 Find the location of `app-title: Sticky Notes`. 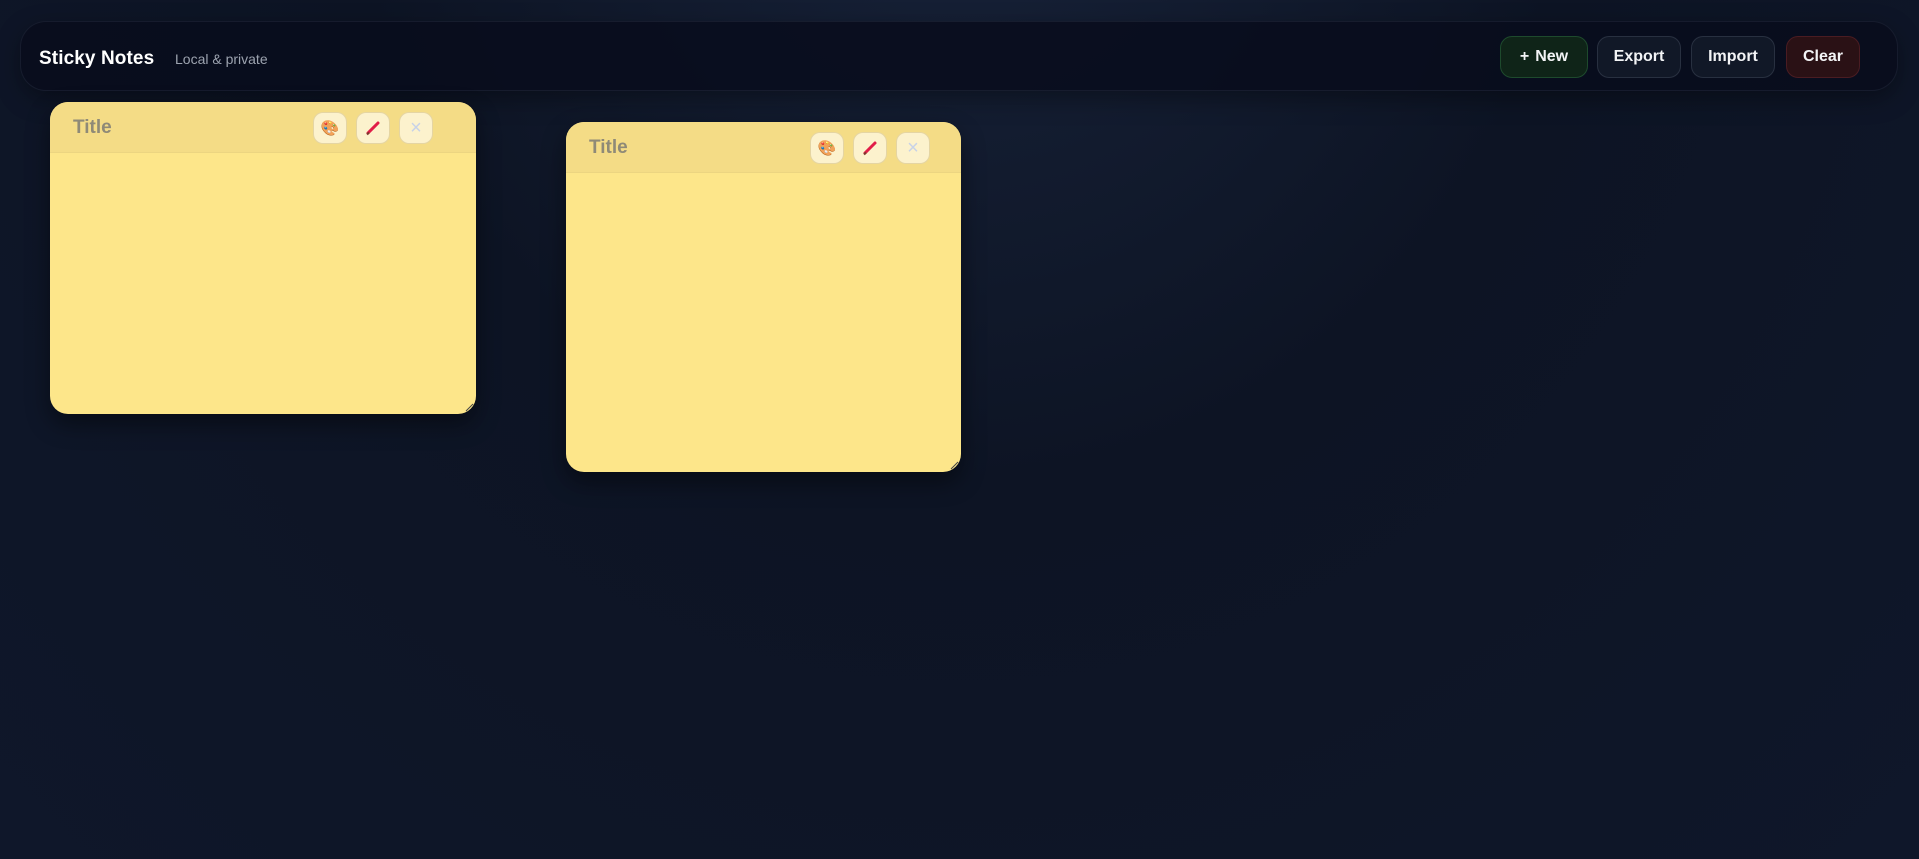

app-title: Sticky Notes is located at coordinates (97, 58).